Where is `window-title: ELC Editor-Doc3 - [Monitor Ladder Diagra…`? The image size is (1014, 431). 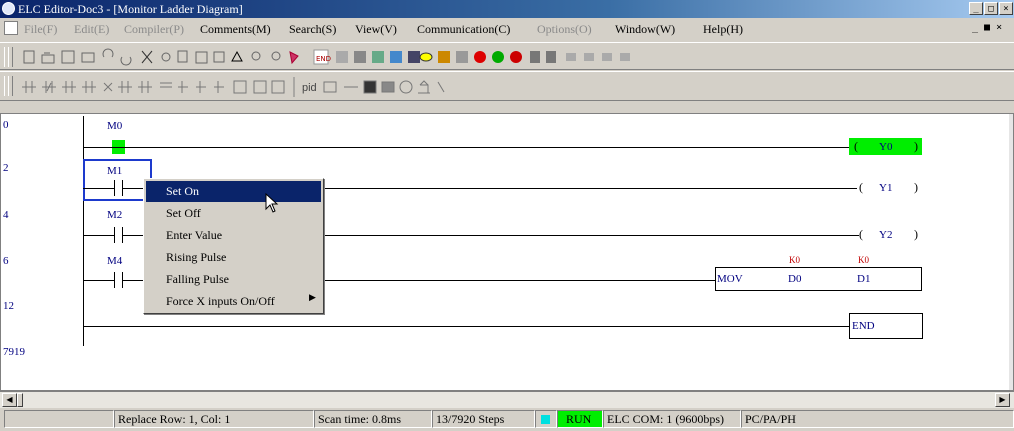 window-title: ELC Editor-Doc3 - [Monitor Ladder Diagra… is located at coordinates (130, 9).